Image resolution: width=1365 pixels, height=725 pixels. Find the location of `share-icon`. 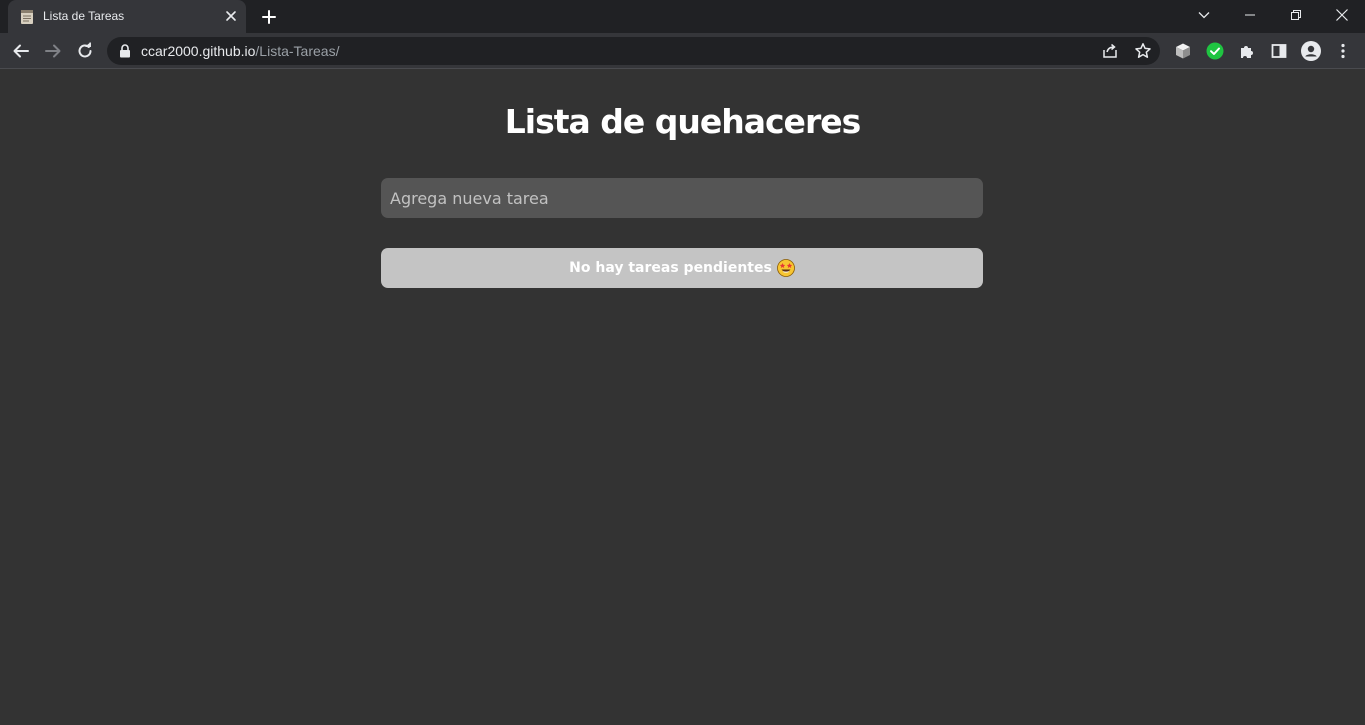

share-icon is located at coordinates (1110, 51).